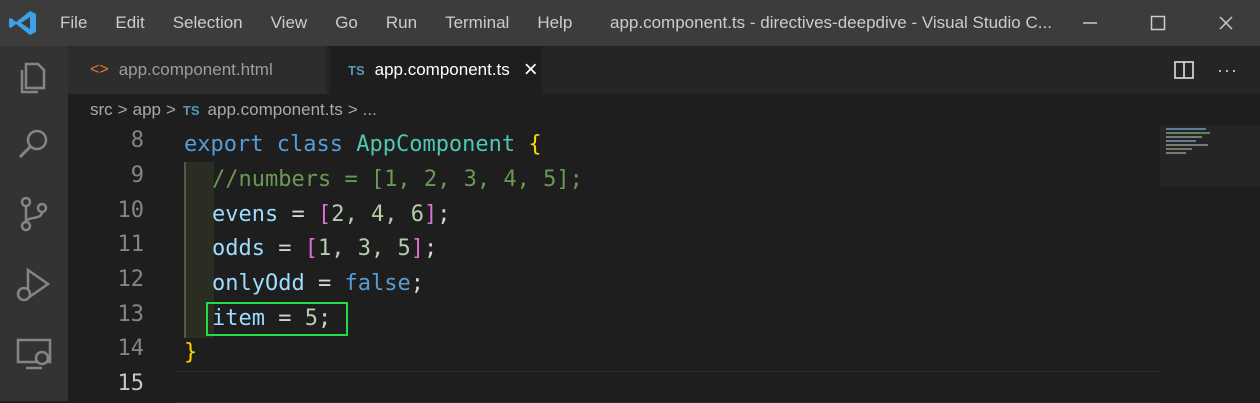 Image resolution: width=1260 pixels, height=403 pixels. I want to click on comment: //numbers = [1, 2, 3, 4, 5];, so click(397, 179).